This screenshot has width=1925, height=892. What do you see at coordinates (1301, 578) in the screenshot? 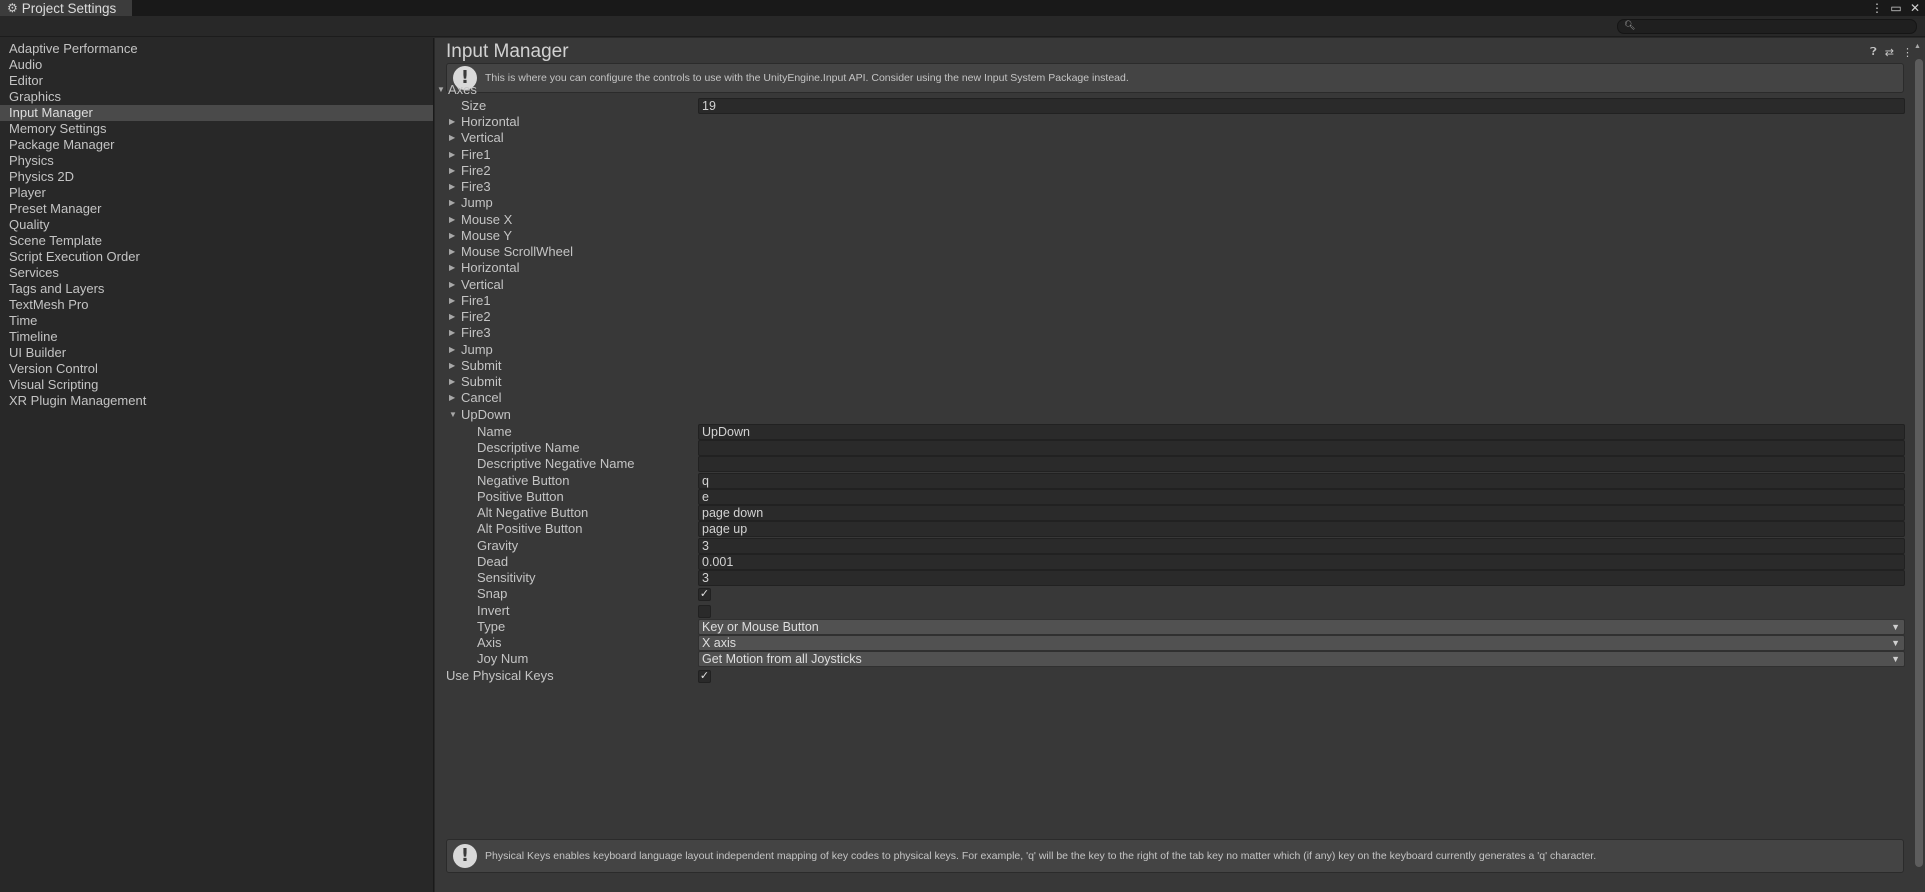
I see `sensitivity-field: 3` at bounding box center [1301, 578].